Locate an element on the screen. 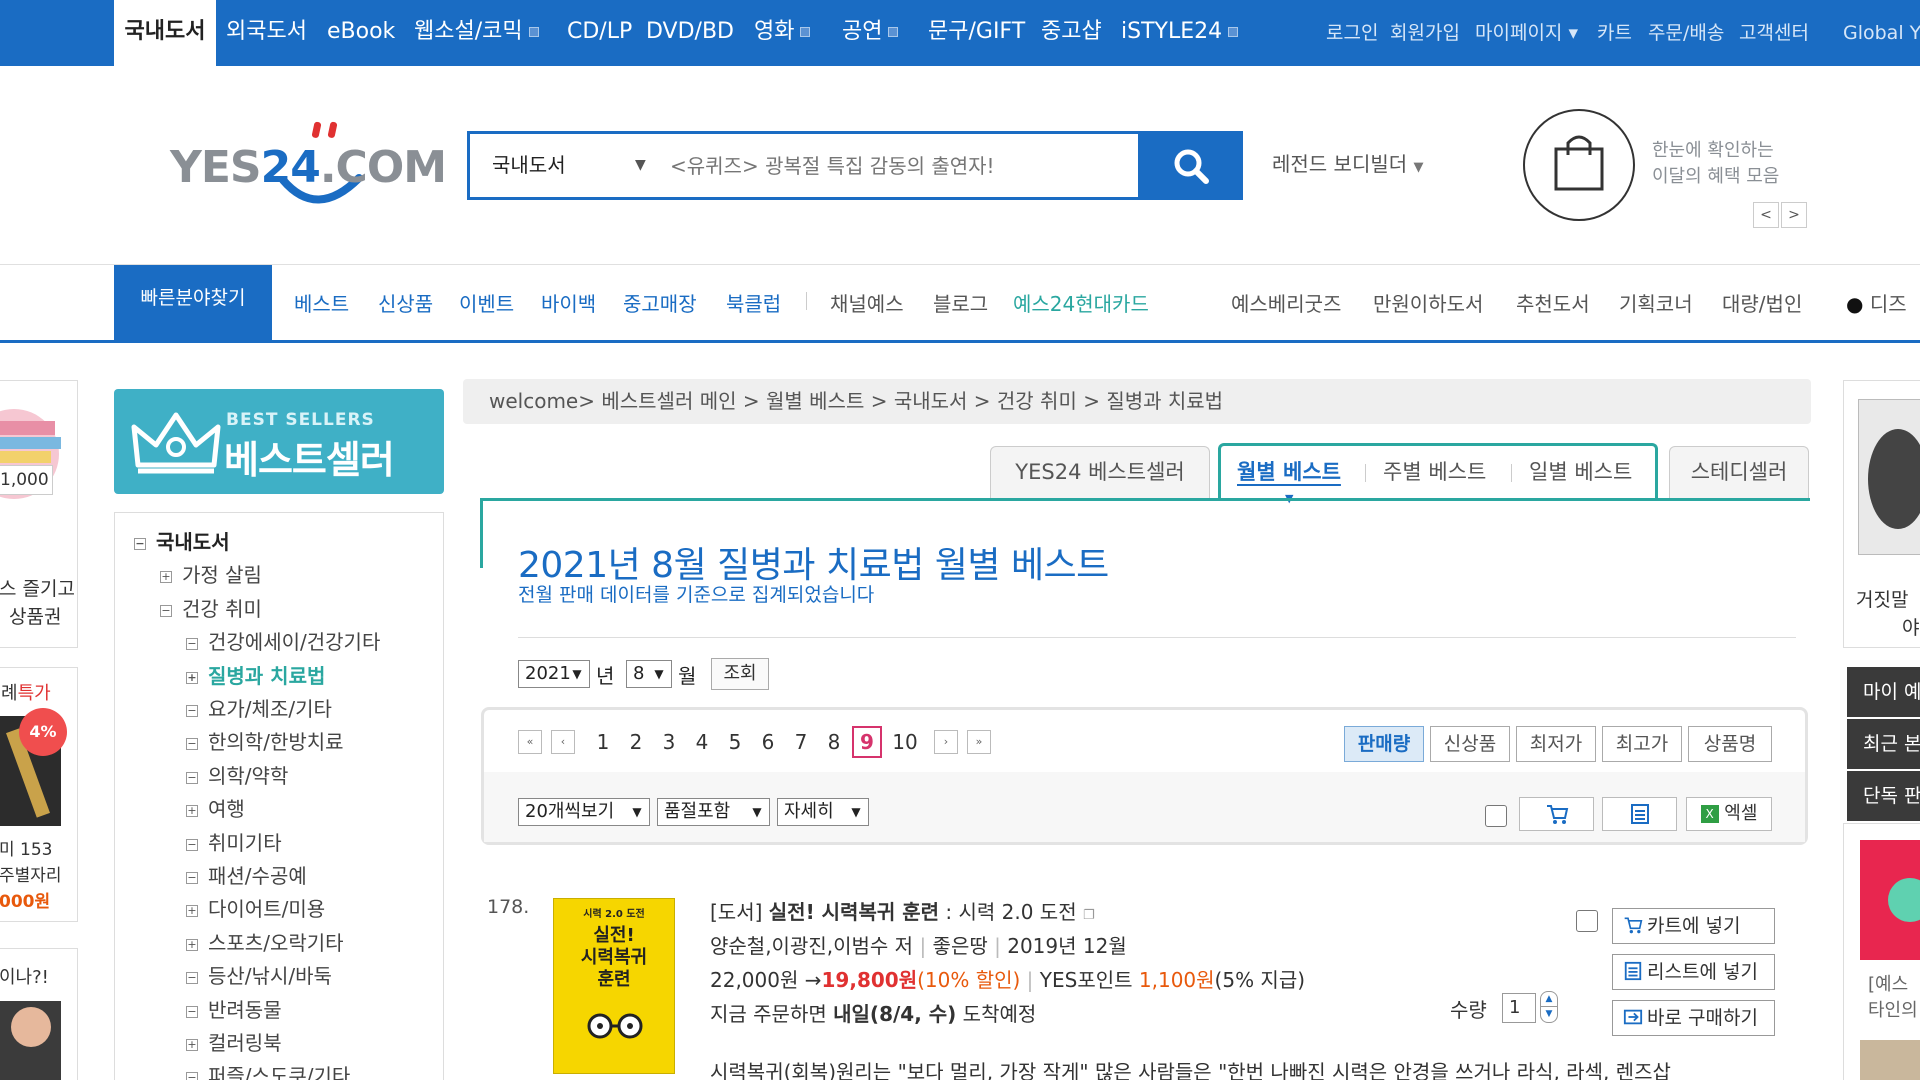  gnb-event: 이벤트 is located at coordinates (486, 302).